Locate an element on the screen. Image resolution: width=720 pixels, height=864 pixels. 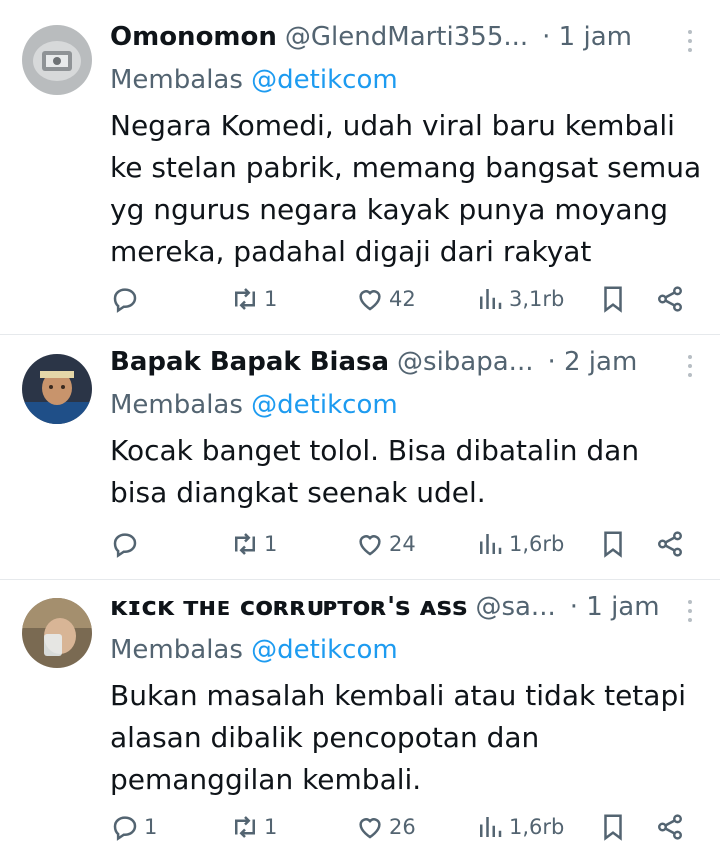
reply-button: 1 is located at coordinates (133, 827).